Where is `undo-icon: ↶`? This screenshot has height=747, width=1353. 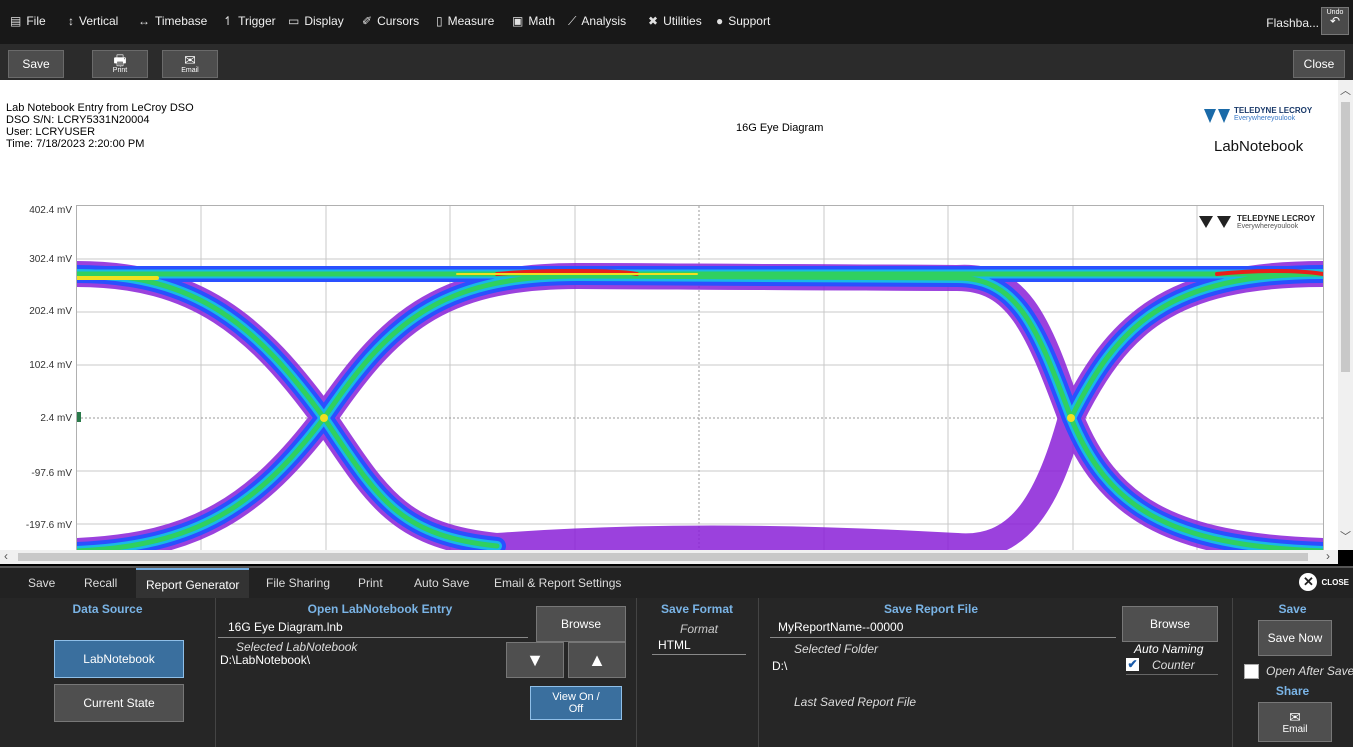 undo-icon: ↶ is located at coordinates (1335, 21).